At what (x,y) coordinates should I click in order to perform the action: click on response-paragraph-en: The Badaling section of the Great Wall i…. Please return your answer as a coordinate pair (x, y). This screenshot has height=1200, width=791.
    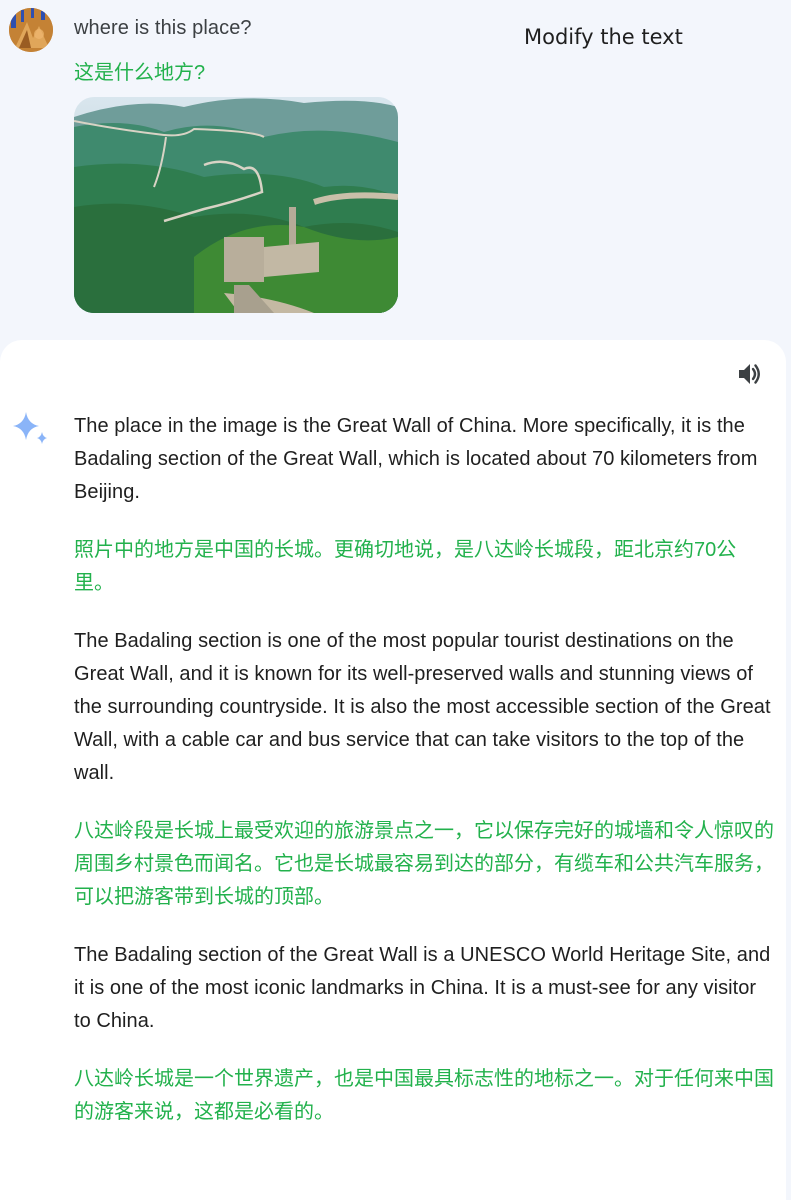
    Looking at the image, I should click on (422, 988).